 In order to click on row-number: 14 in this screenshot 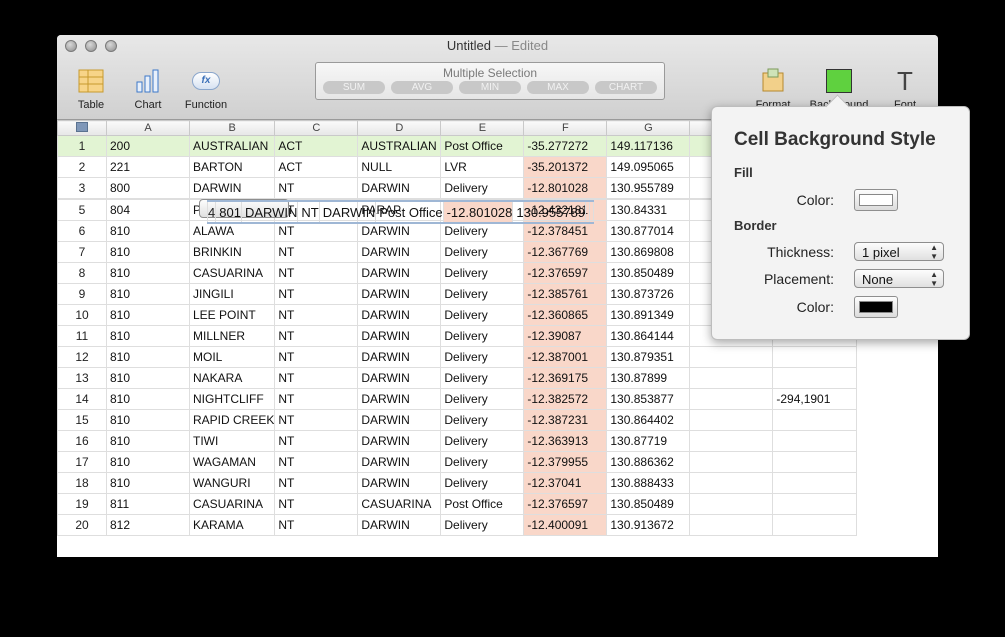, I will do `click(82, 399)`.